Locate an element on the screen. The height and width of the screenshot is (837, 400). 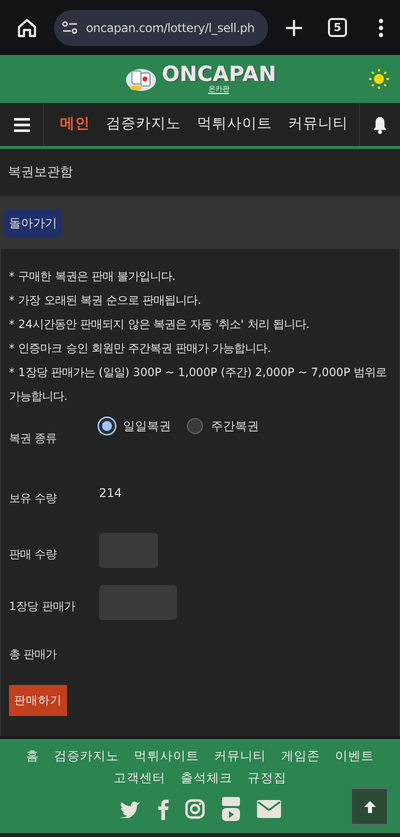
footer-link: 커뮤니티 is located at coordinates (240, 756).